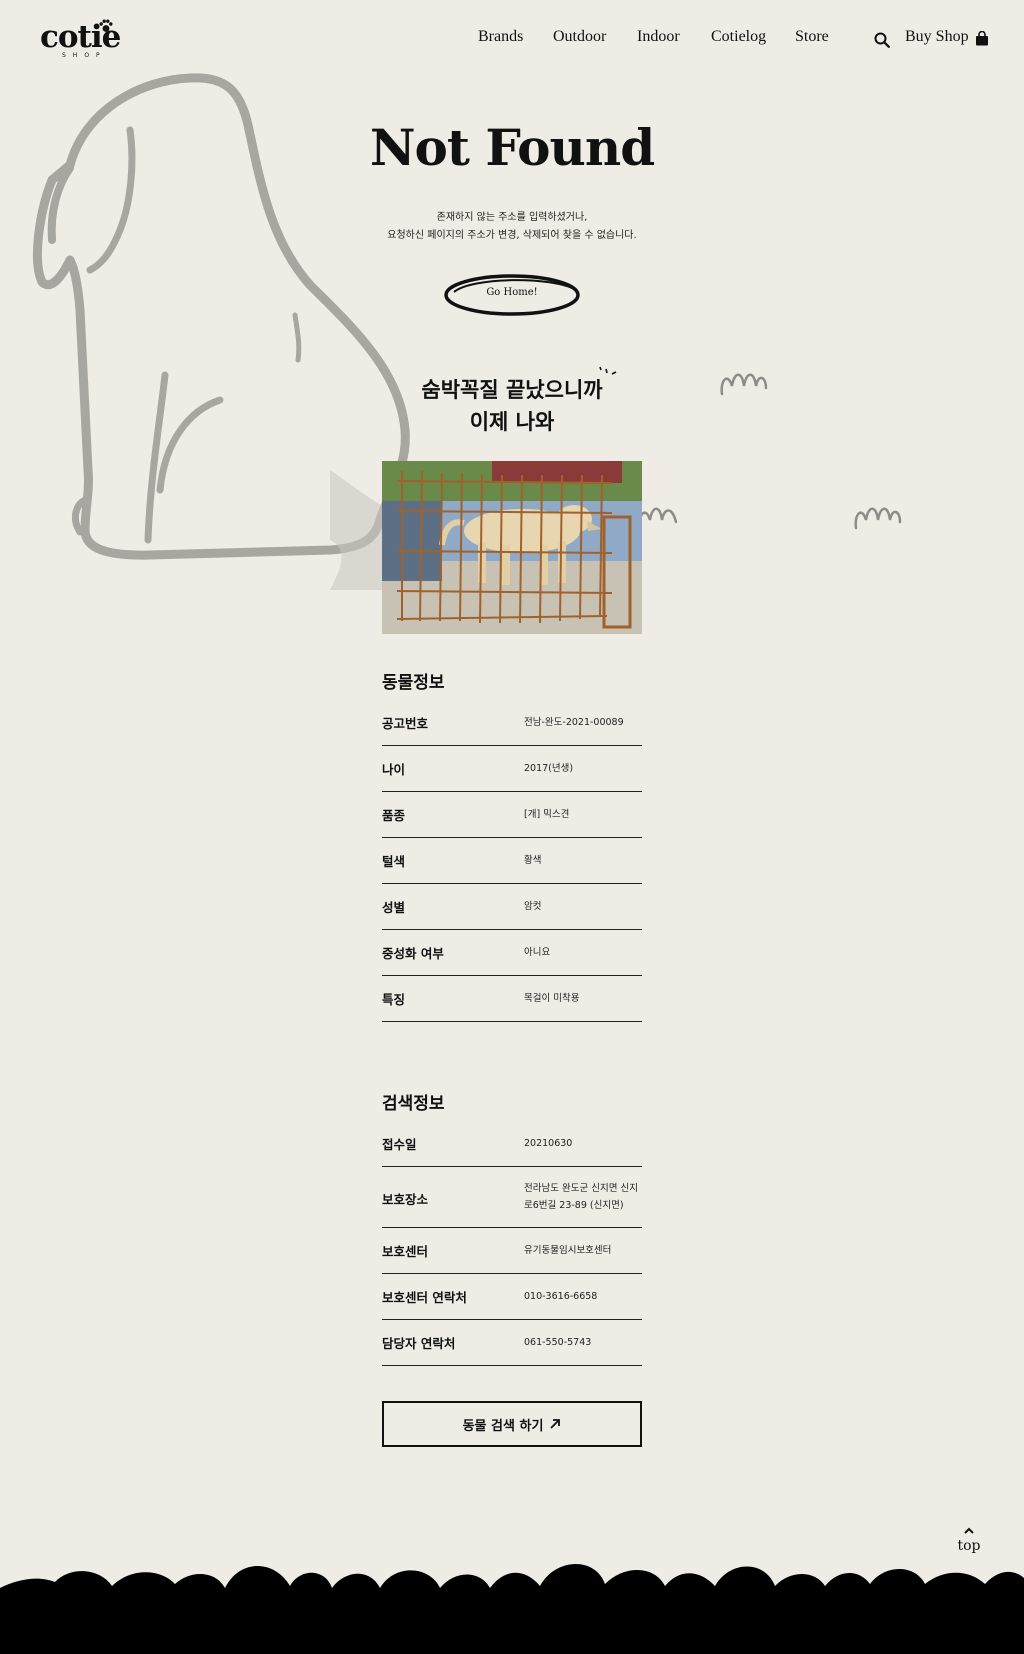 Image resolution: width=1024 pixels, height=1654 pixels. Describe the element at coordinates (512, 1299) in the screenshot. I see `info-row: 보호센터 연락처 010-3616-6658` at that location.